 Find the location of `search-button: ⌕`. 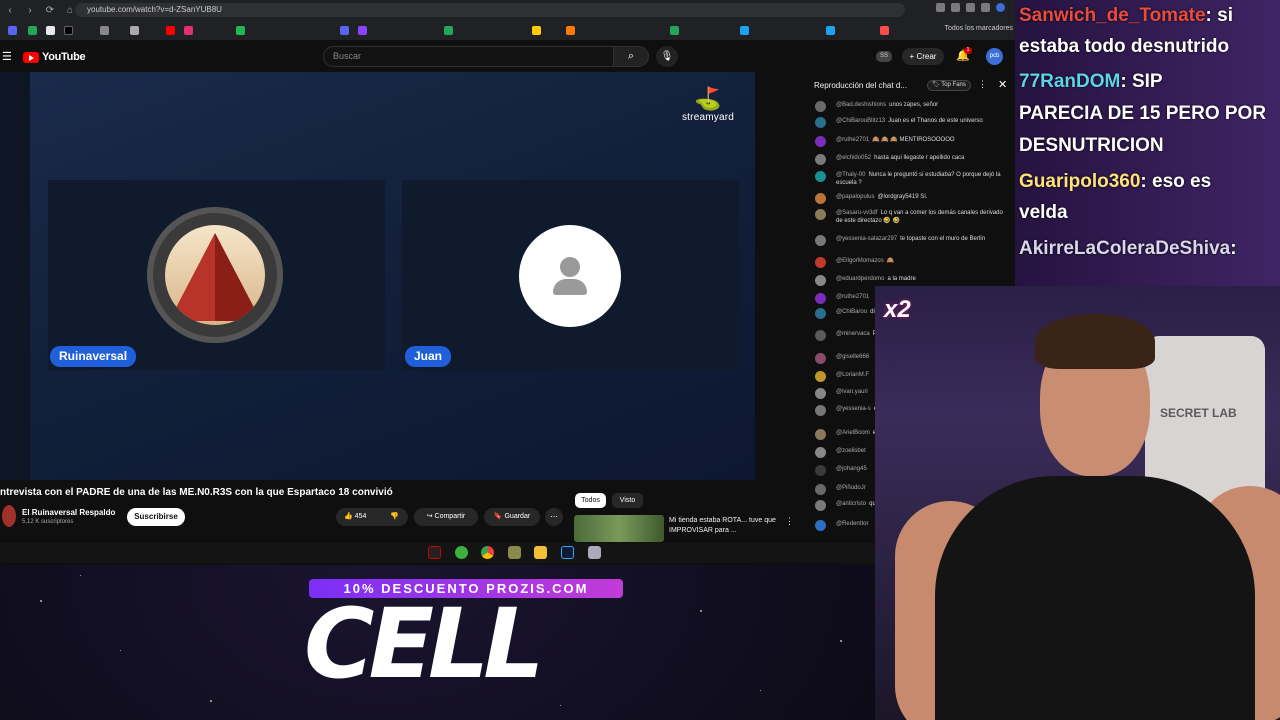

search-button: ⌕ is located at coordinates (631, 56).